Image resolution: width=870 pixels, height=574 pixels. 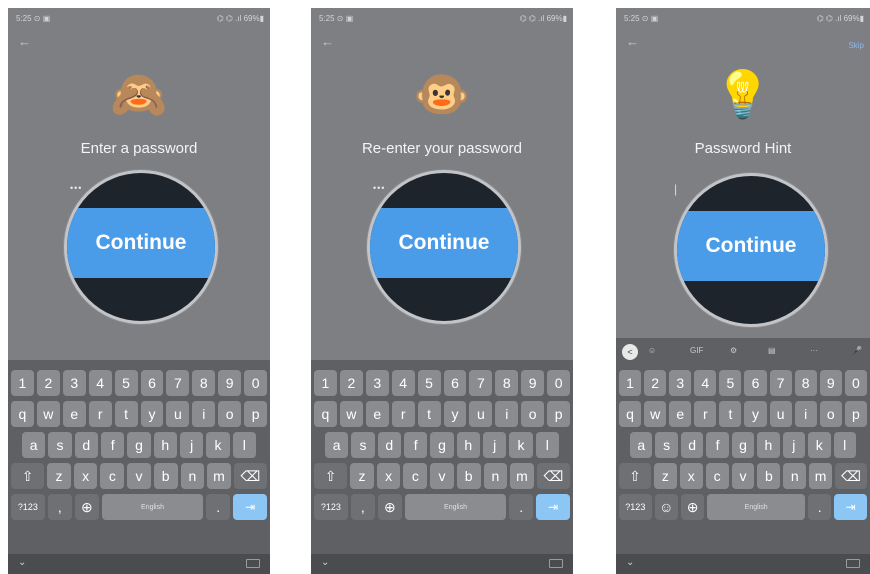 What do you see at coordinates (855, 414) in the screenshot?
I see `key-p: p` at bounding box center [855, 414].